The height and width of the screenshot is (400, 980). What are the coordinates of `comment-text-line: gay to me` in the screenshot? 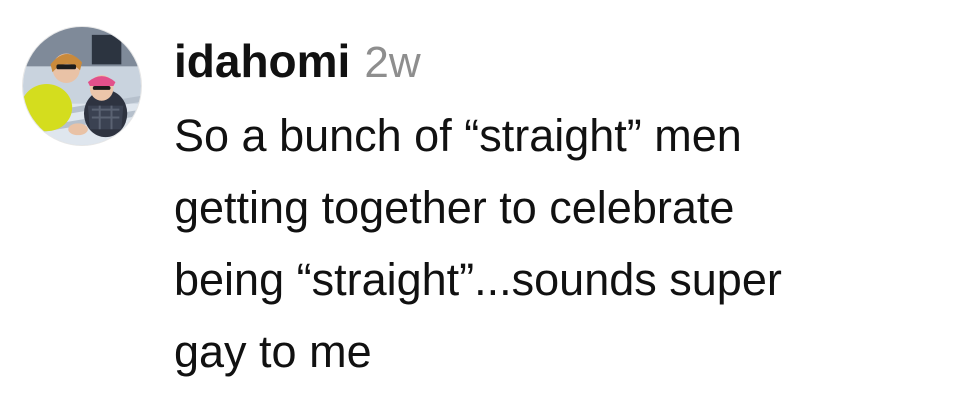 It's located at (273, 351).